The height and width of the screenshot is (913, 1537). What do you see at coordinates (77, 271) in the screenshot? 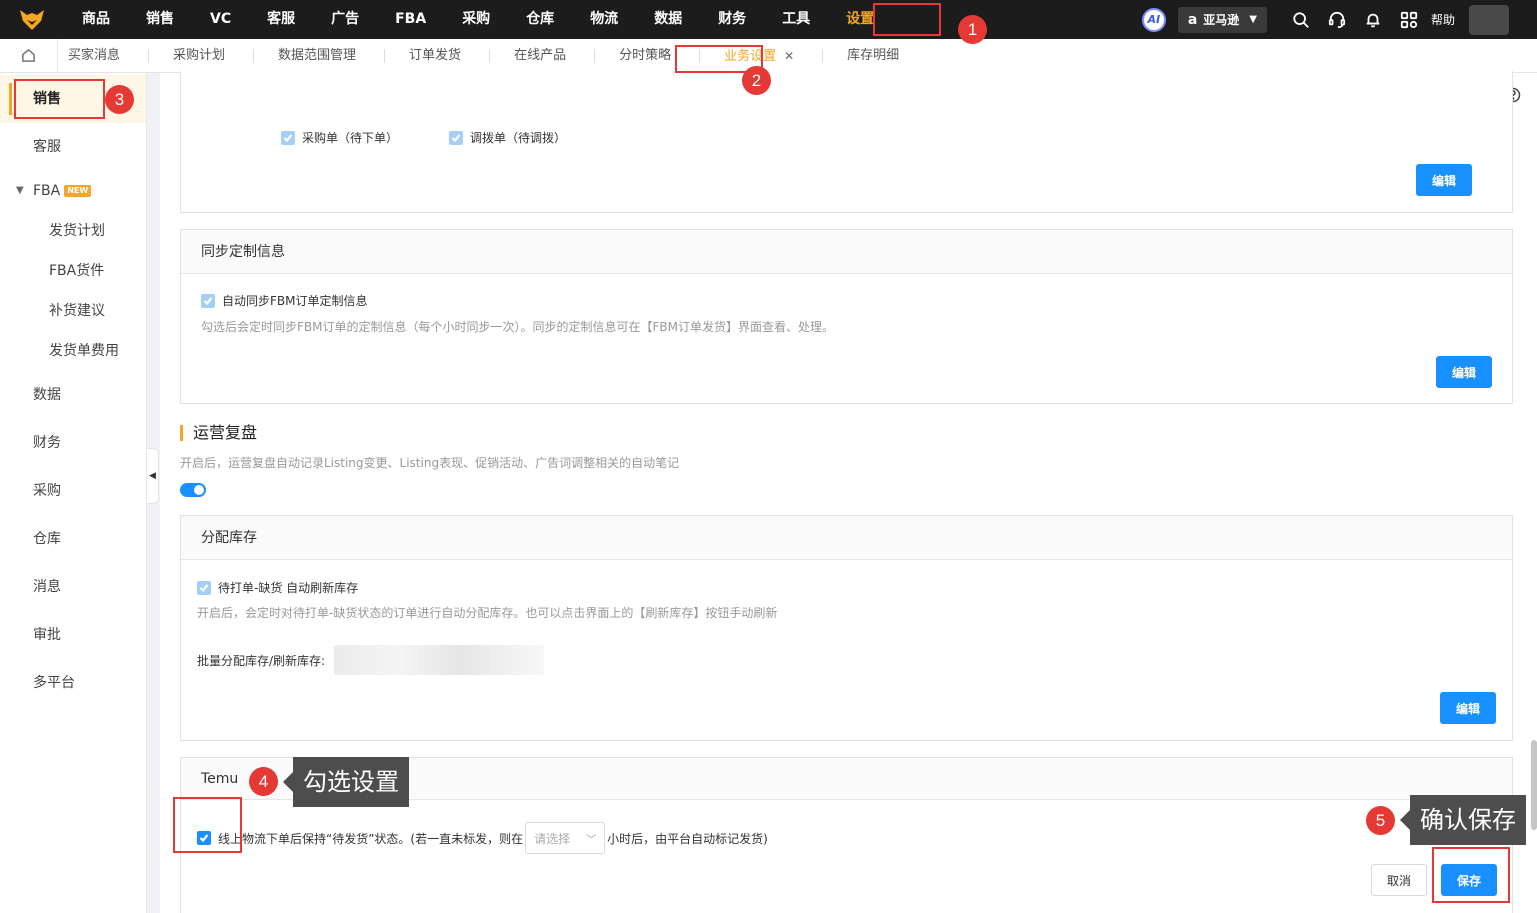
I see `sidebar-label: FBA货件` at bounding box center [77, 271].